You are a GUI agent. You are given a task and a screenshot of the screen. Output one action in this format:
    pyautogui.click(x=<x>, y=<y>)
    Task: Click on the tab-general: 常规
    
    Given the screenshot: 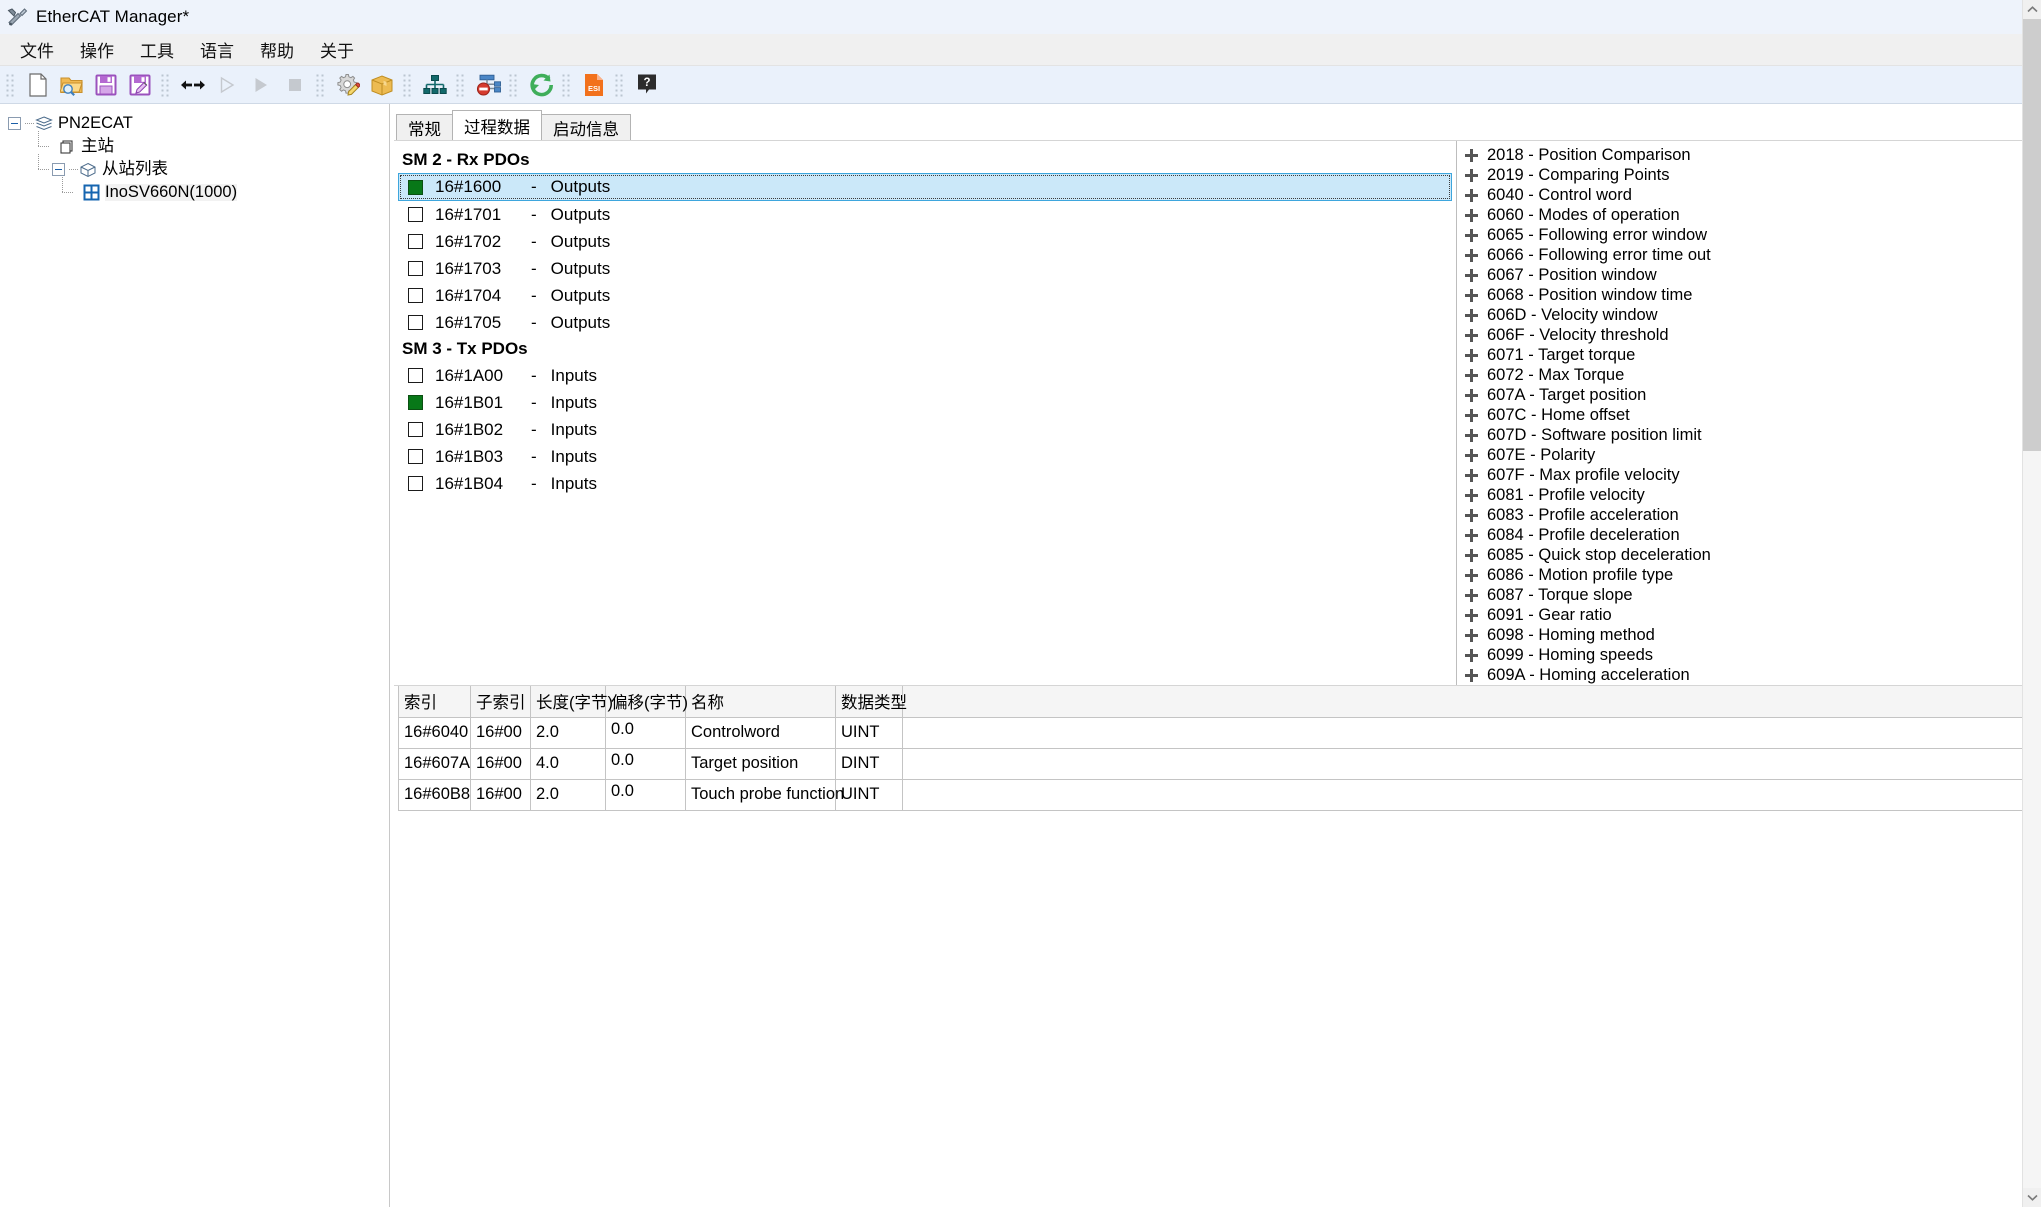 What is the action you would take?
    pyautogui.click(x=424, y=127)
    